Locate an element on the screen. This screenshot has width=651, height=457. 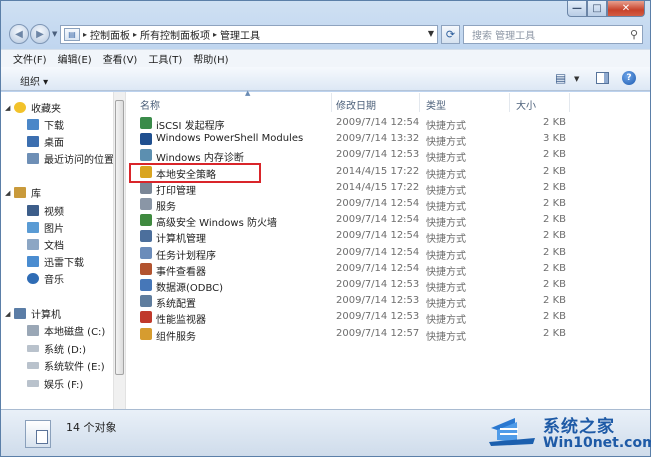
recent-pages-dropdown-icon: ▼ is located at coordinates (54, 34).